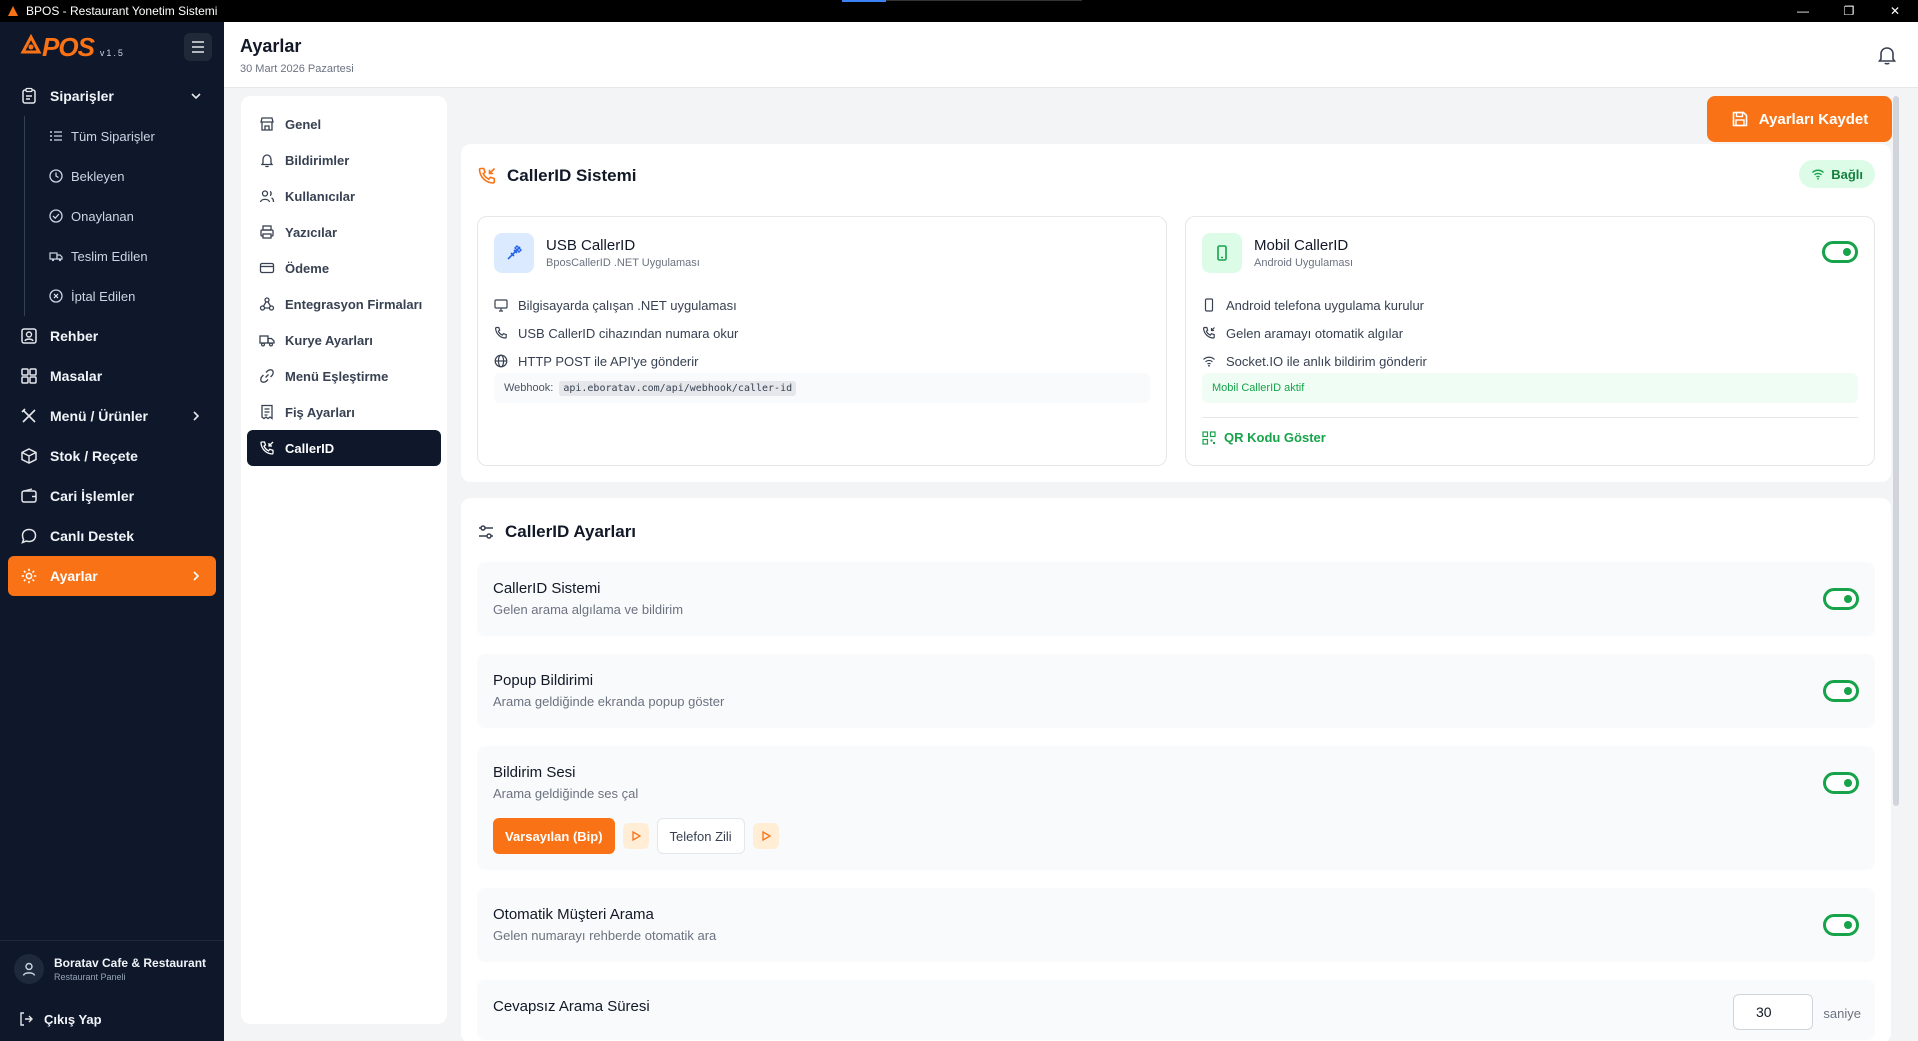 Image resolution: width=1918 pixels, height=1041 pixels. What do you see at coordinates (1176, 1010) in the screenshot?
I see `setting-row-missed-call-timeout: Cevapsız Arama Süresi 30 saniye` at bounding box center [1176, 1010].